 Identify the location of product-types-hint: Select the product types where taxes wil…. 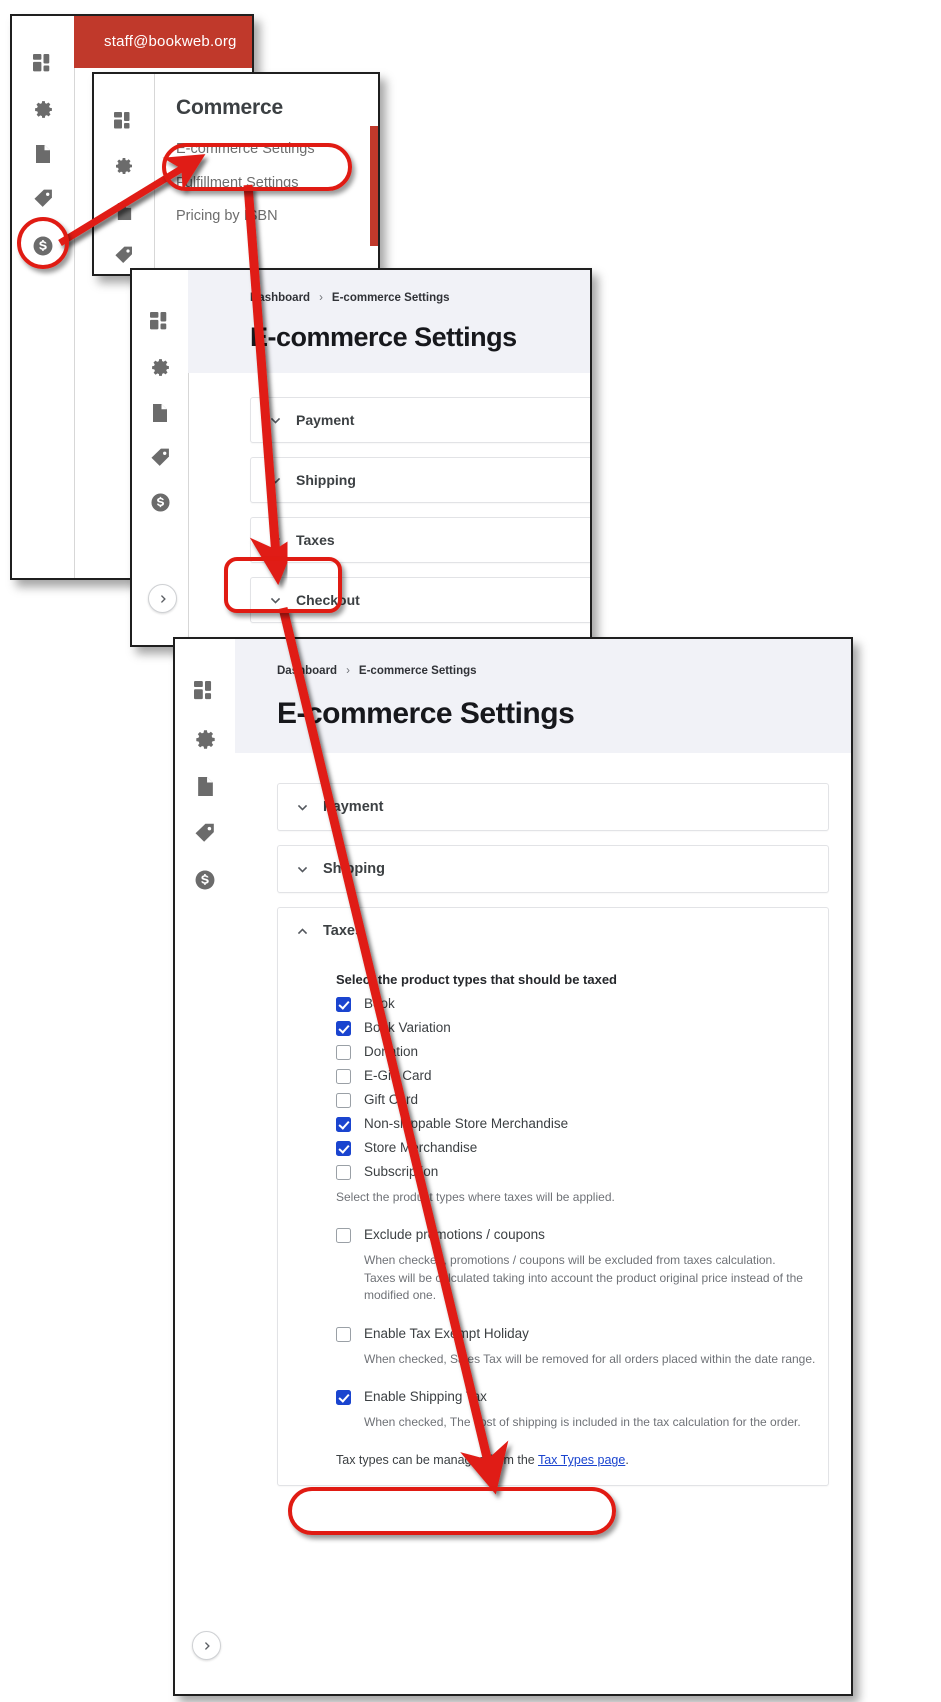
(475, 1197).